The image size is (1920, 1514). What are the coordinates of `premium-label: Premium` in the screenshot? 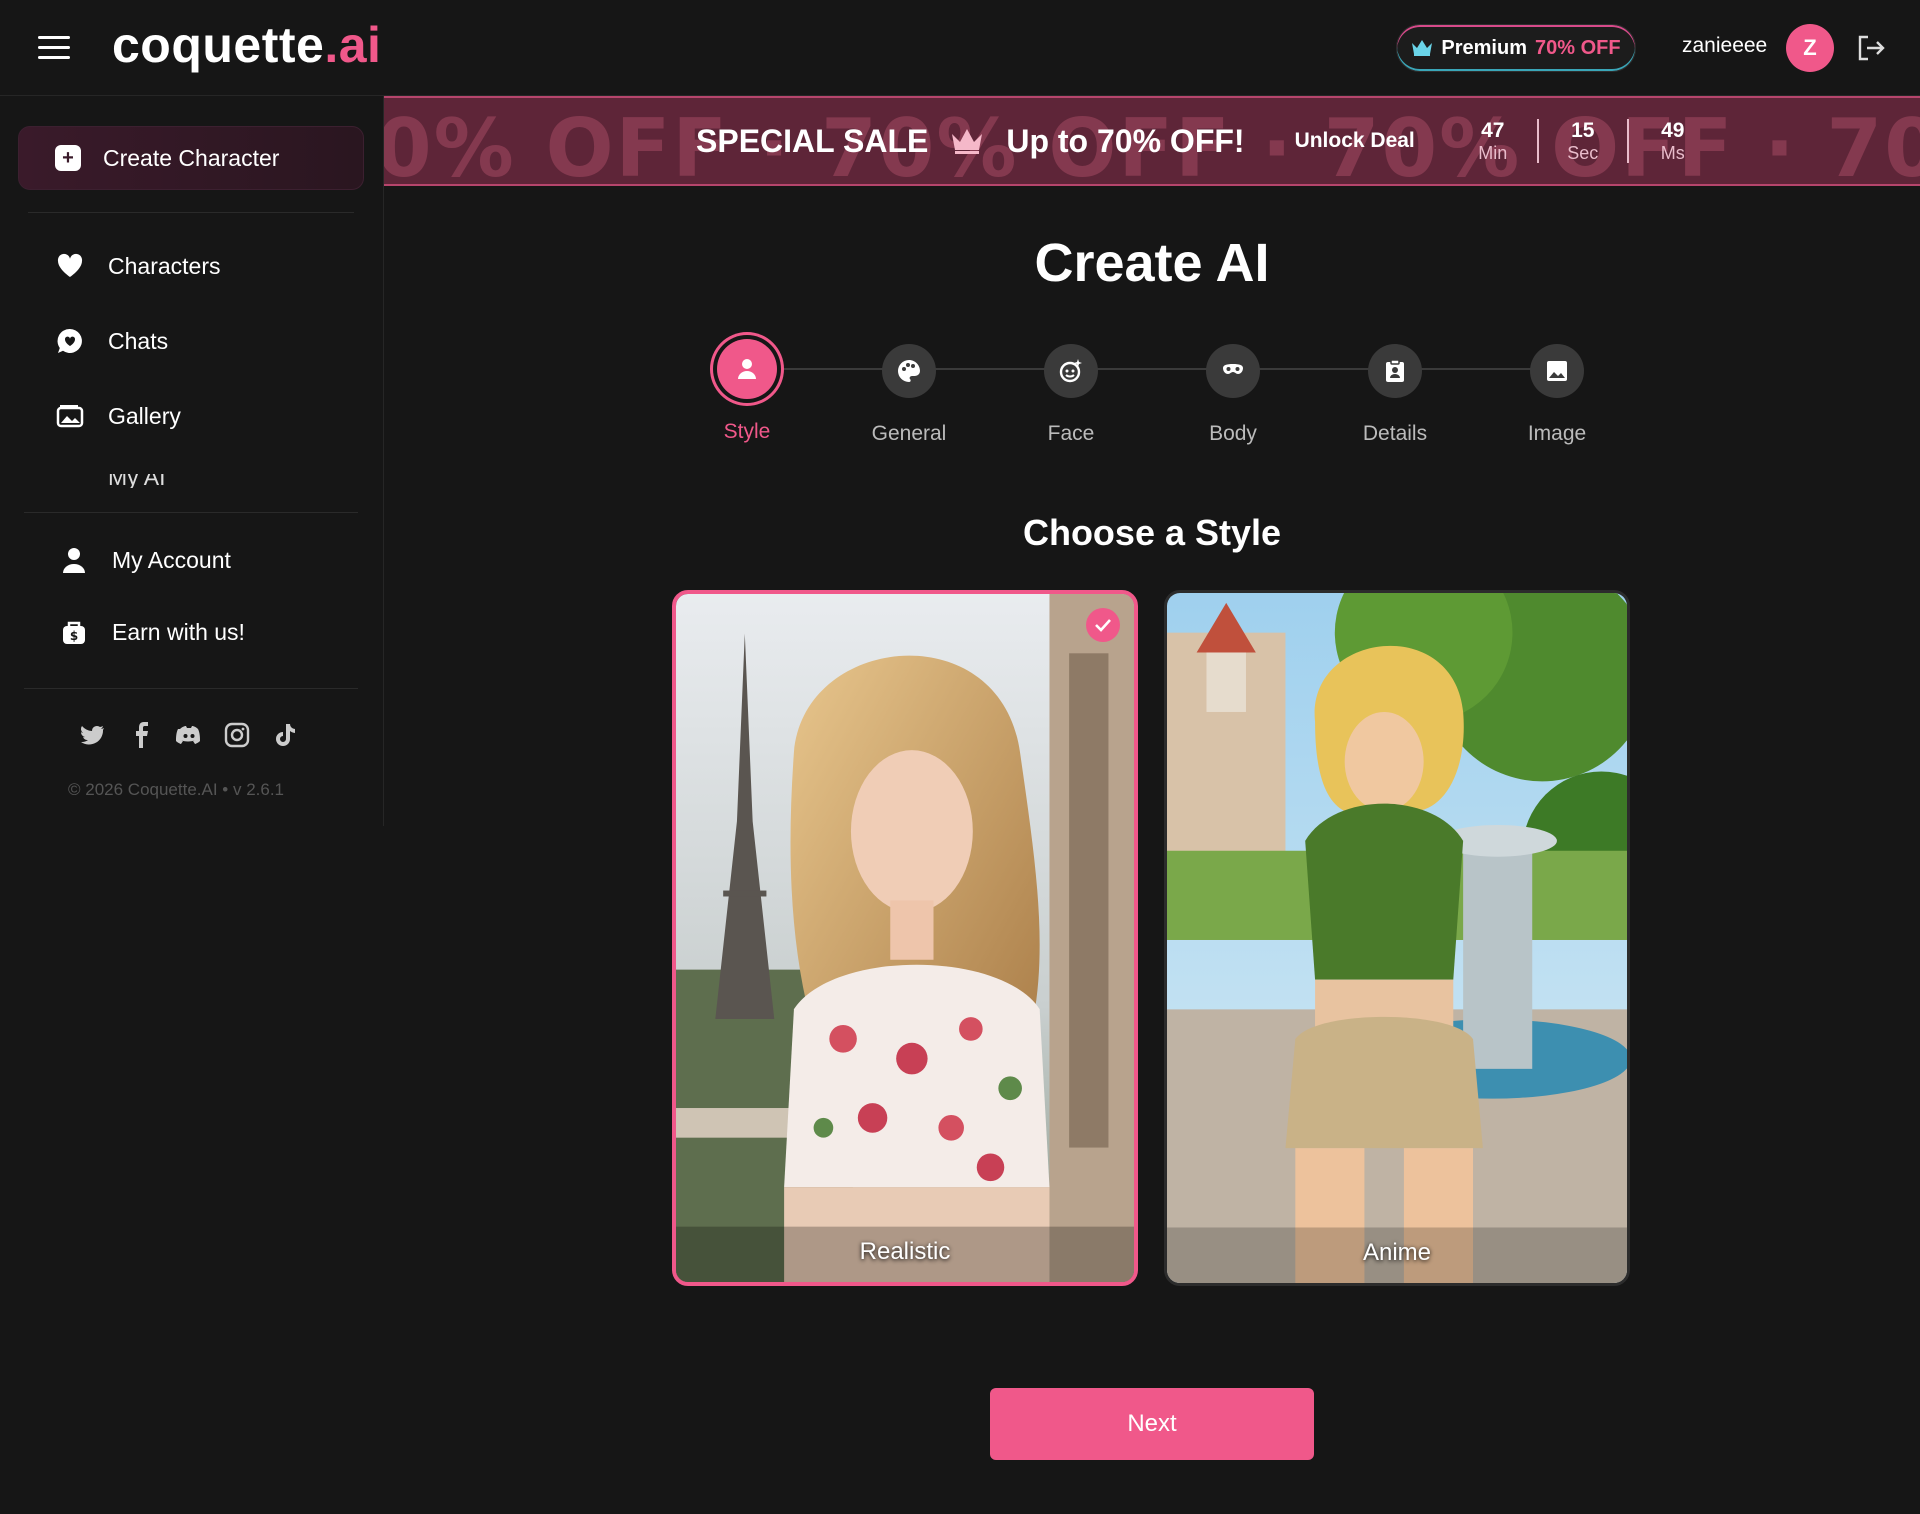 It's located at (1484, 47).